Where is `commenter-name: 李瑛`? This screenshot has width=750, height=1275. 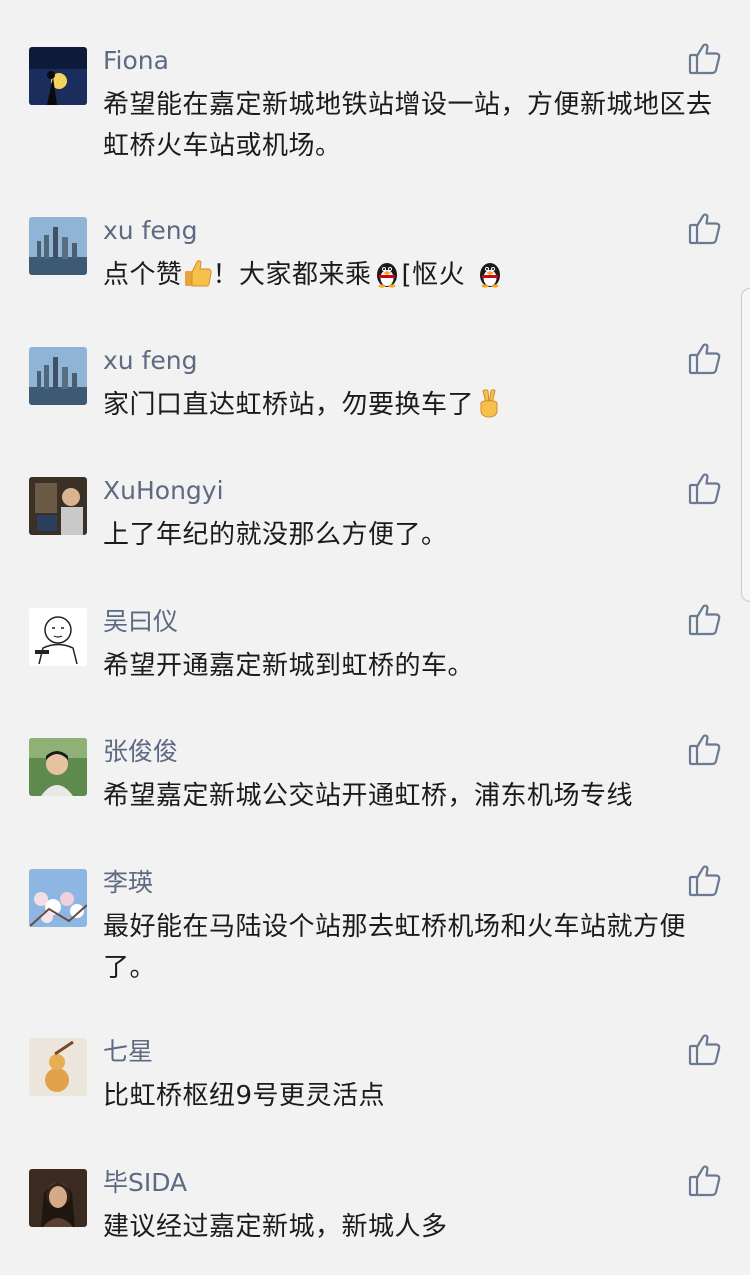 commenter-name: 李瑛 is located at coordinates (128, 883).